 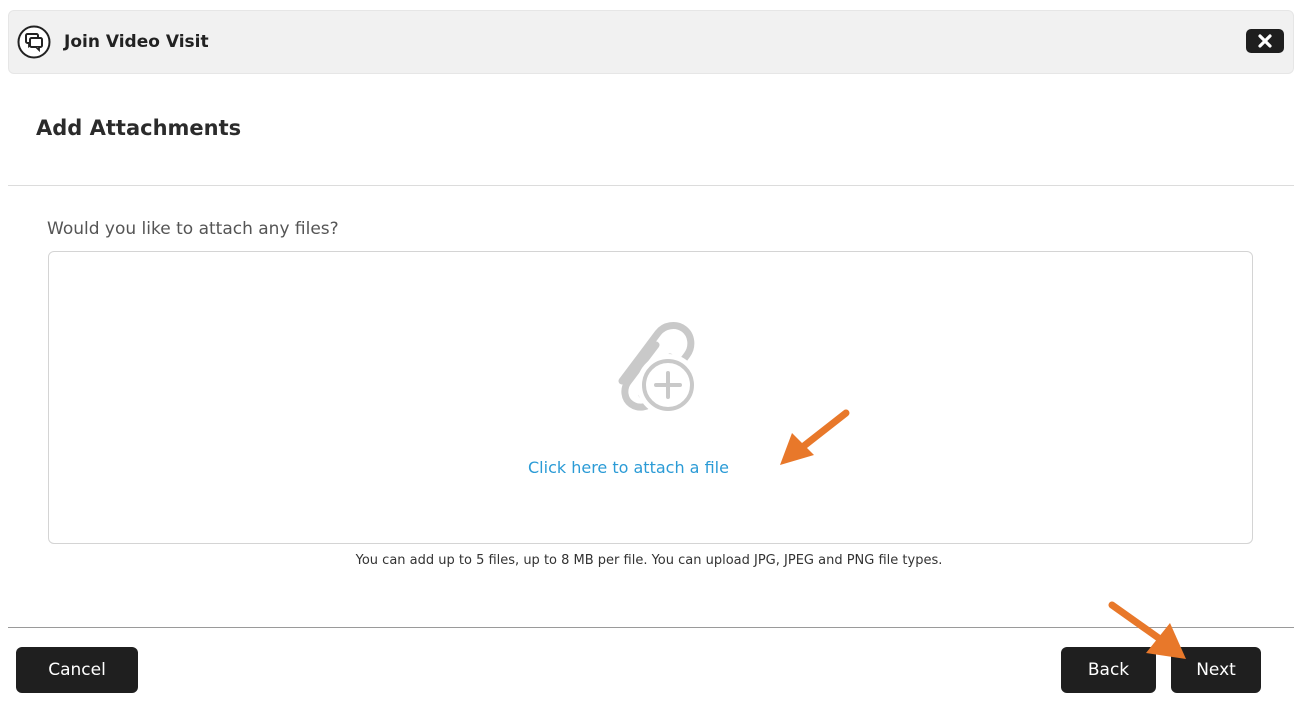 I want to click on titlebar: Join Video Visit, so click(x=651, y=42).